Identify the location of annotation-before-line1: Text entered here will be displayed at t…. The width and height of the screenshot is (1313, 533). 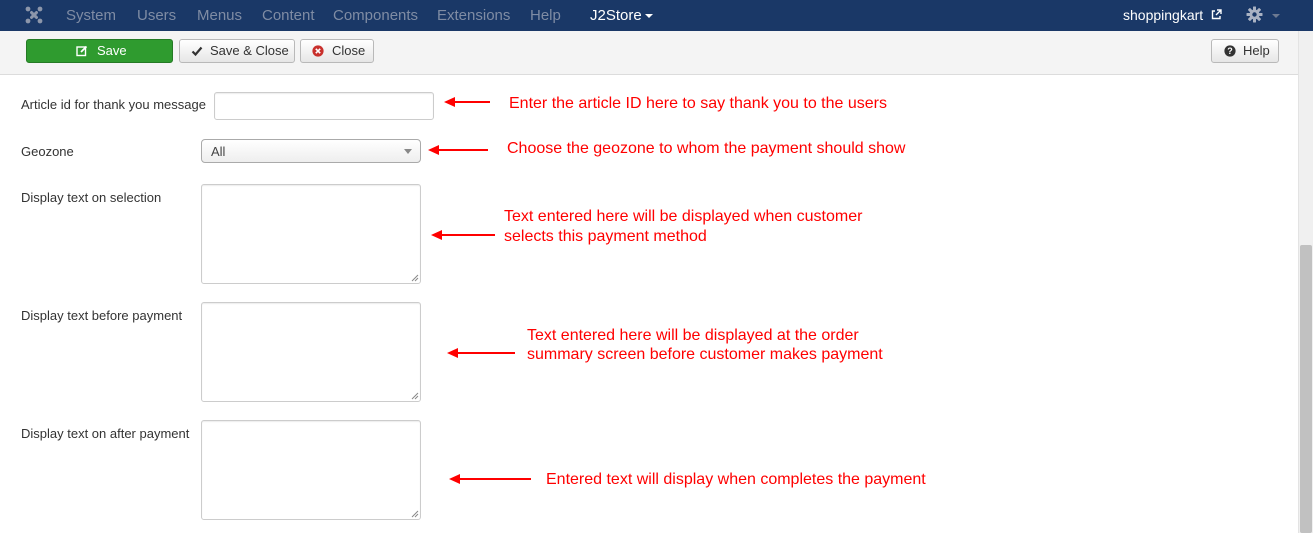
(693, 335).